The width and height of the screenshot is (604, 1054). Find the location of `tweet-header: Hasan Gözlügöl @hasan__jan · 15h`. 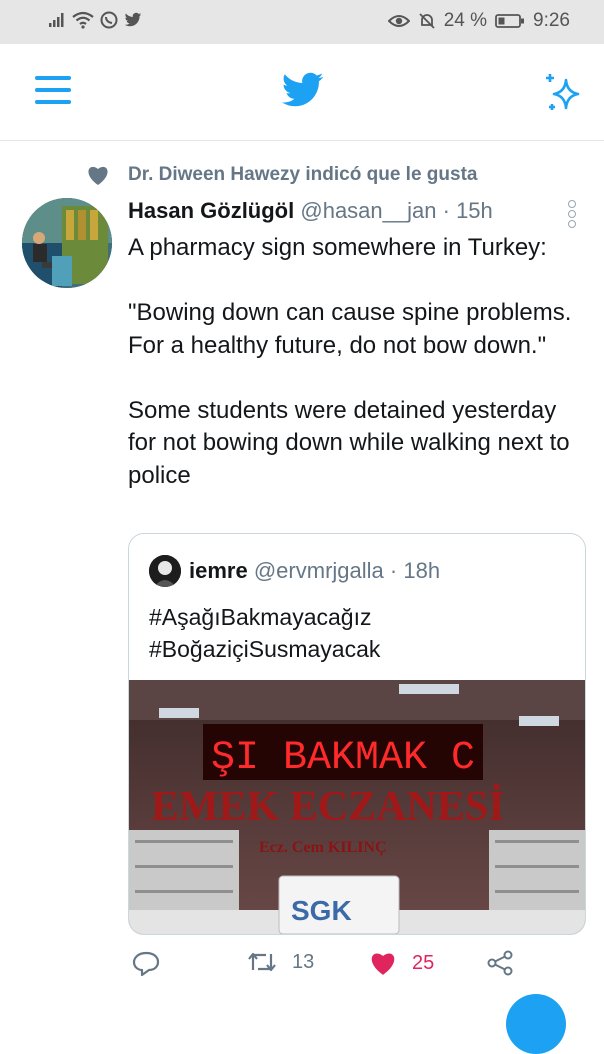

tweet-header: Hasan Gözlügöl @hasan__jan · 15h is located at coordinates (310, 211).